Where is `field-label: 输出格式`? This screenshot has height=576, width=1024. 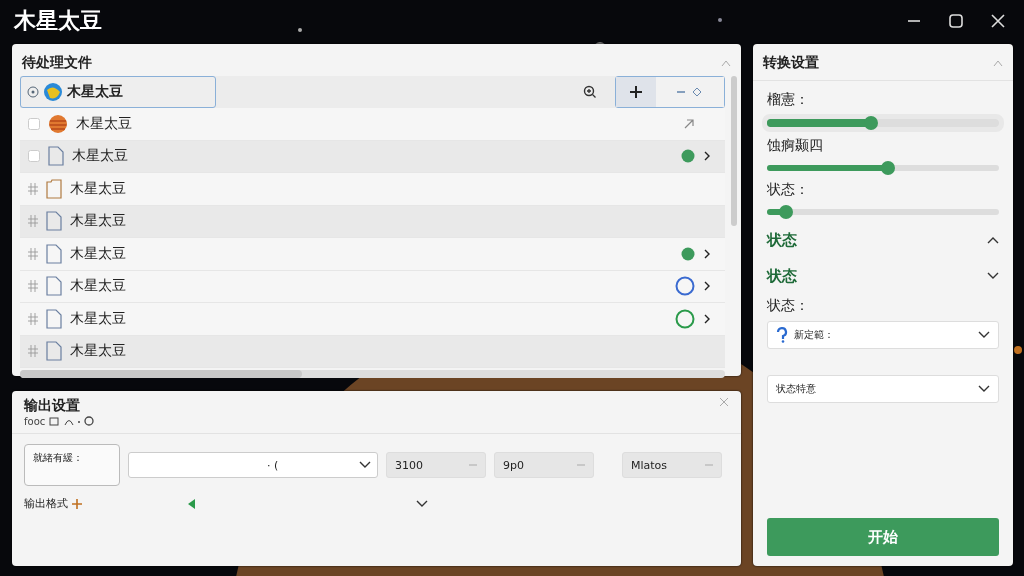 field-label: 输出格式 is located at coordinates (46, 503).